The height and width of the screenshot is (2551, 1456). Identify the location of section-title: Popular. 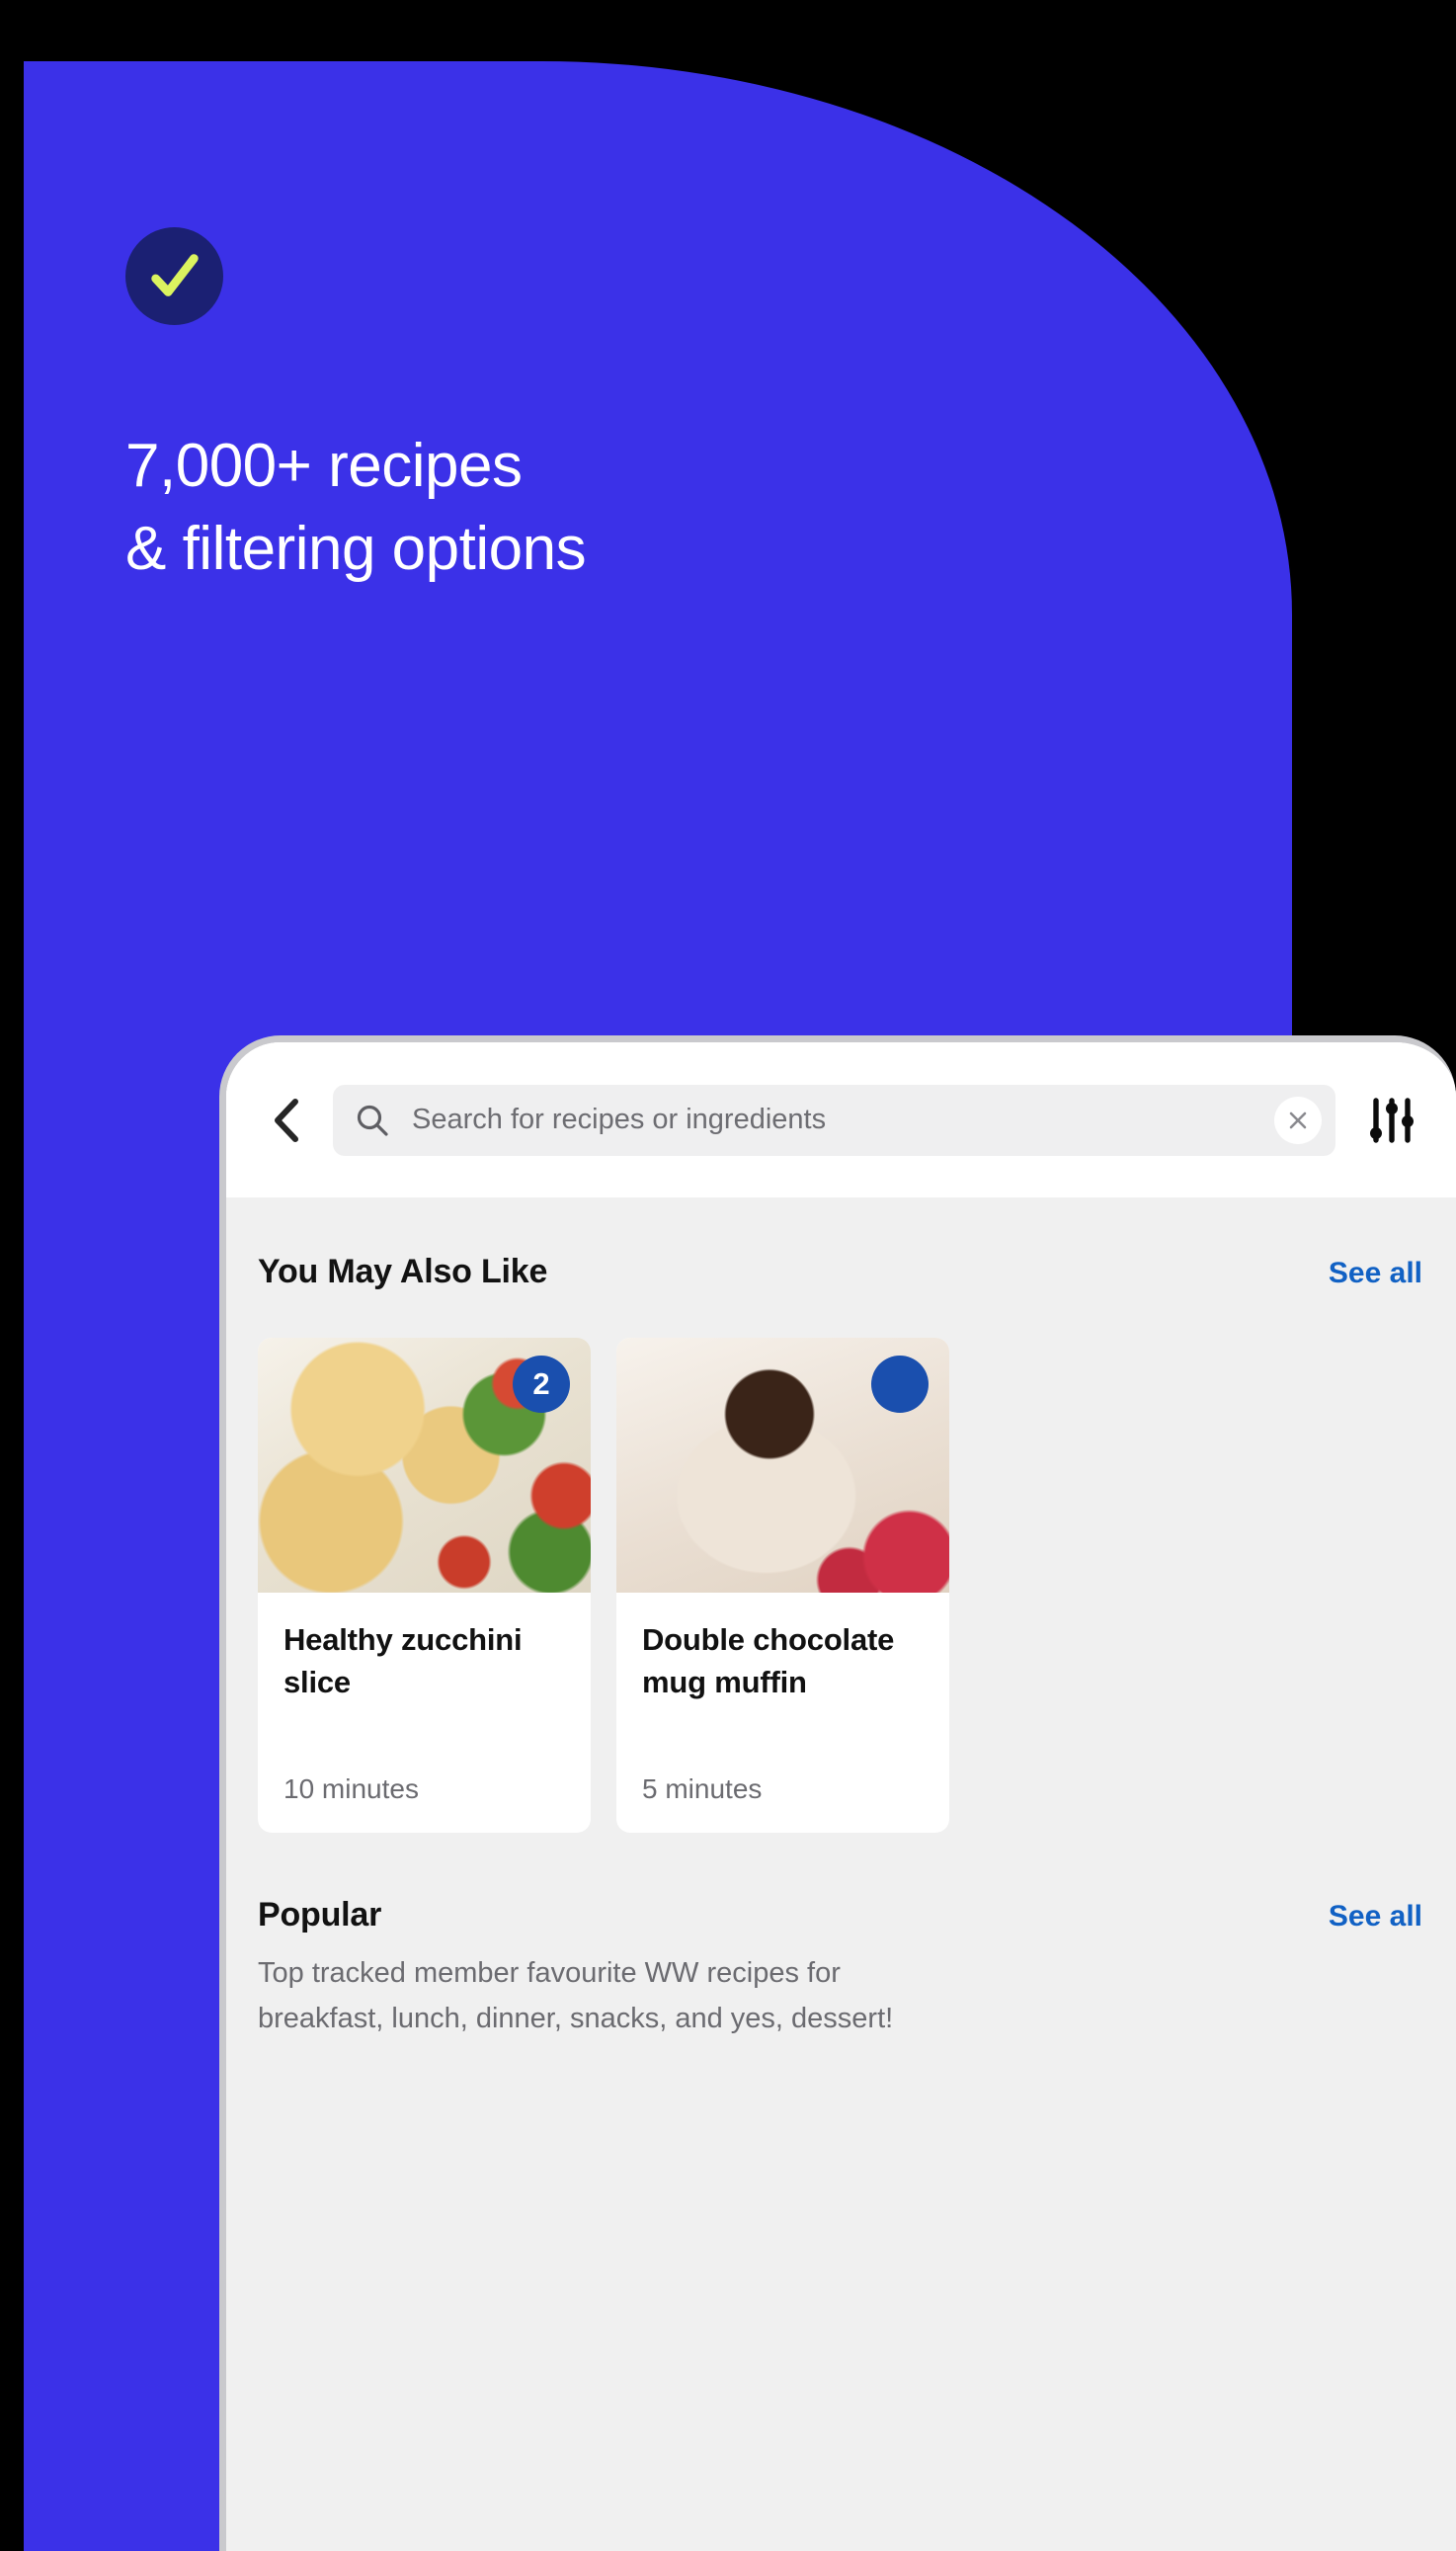
(320, 1915).